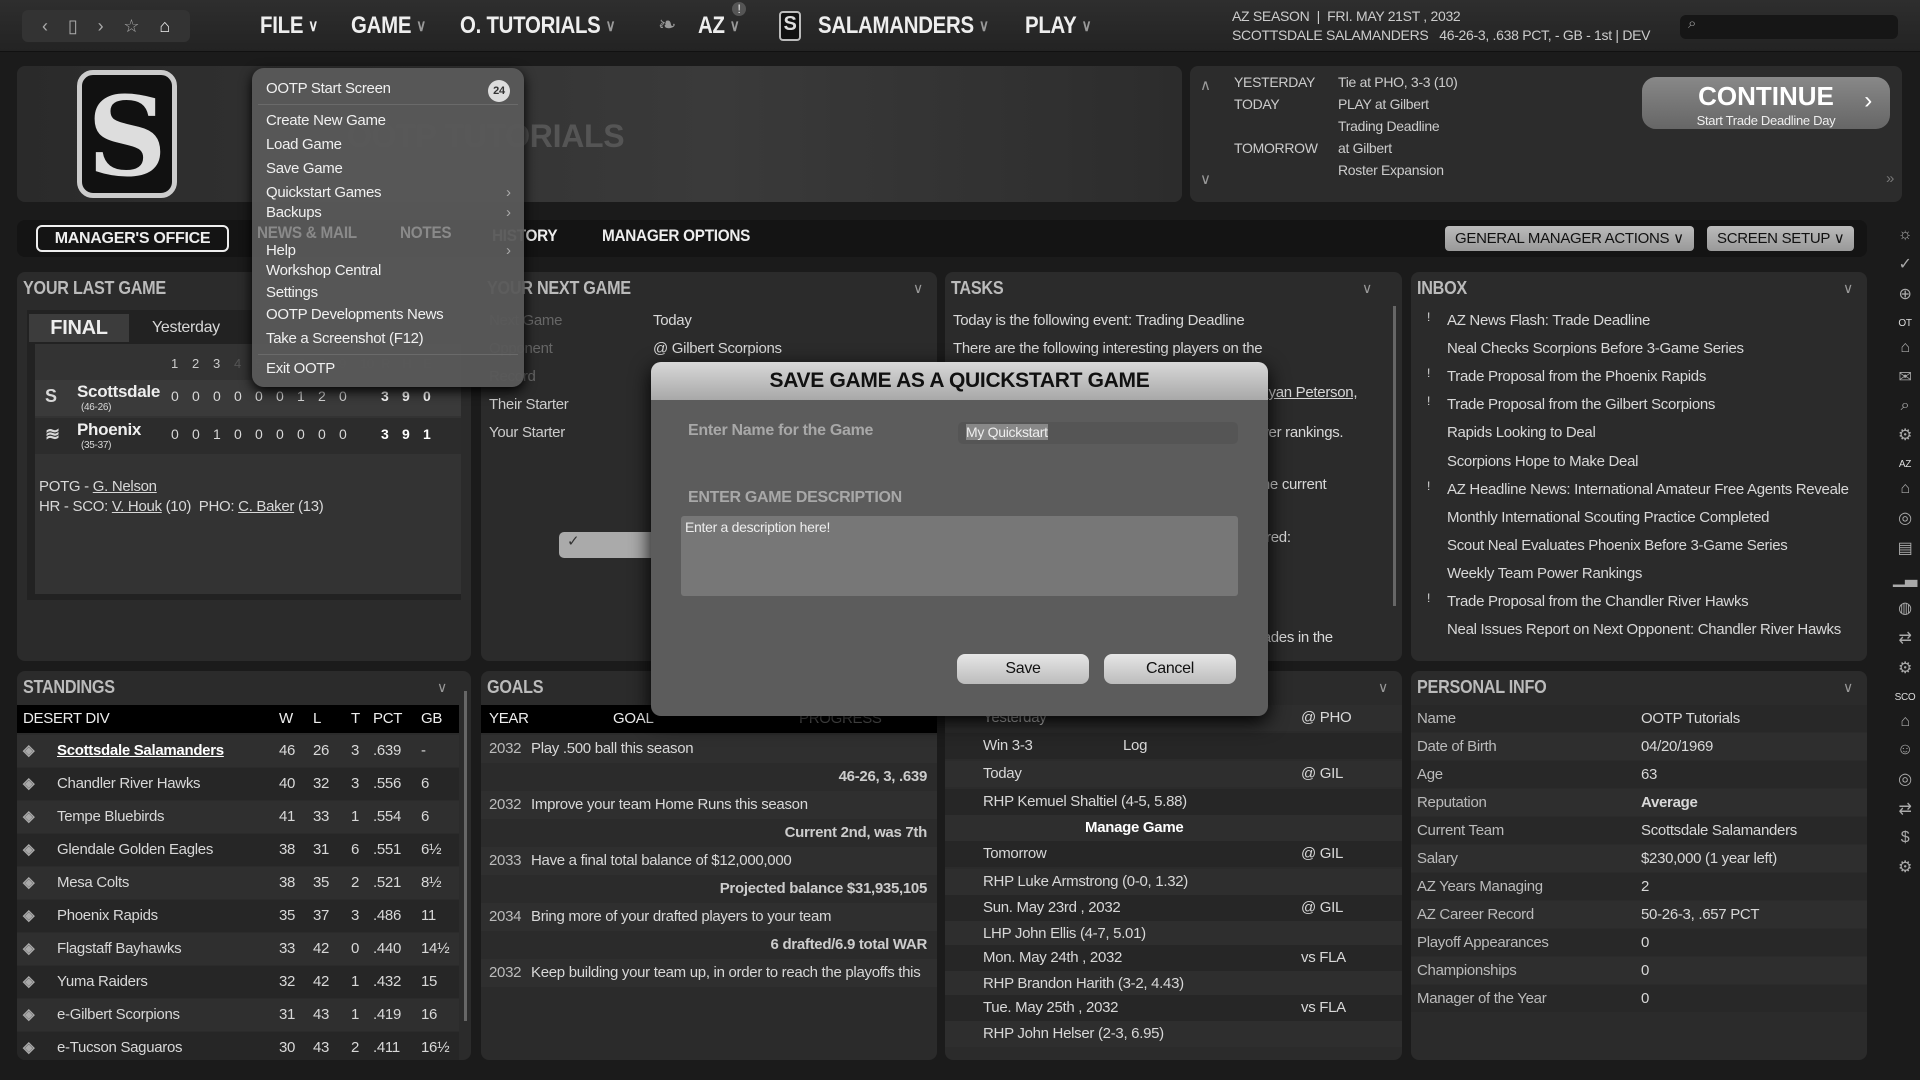  What do you see at coordinates (1544, 573) in the screenshot?
I see `inbox-item: Weekly Team Power Rankings` at bounding box center [1544, 573].